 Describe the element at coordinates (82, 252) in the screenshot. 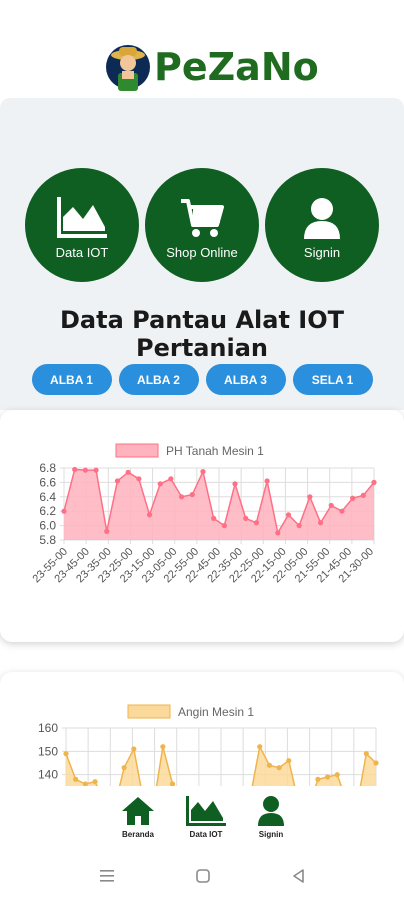

I see `data-iot-label: Data IOT` at that location.